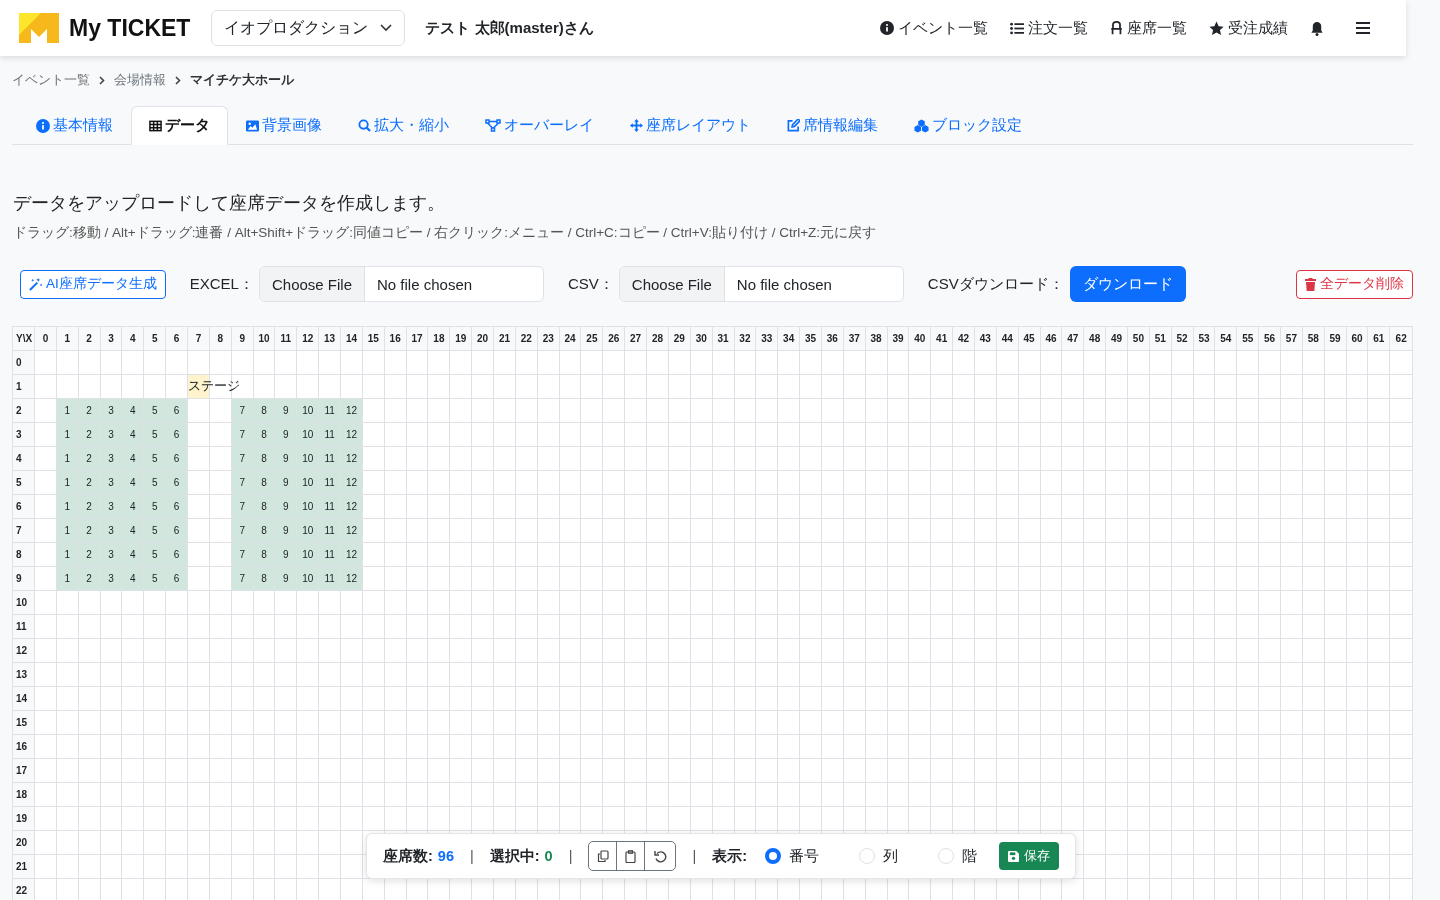 The width and height of the screenshot is (1440, 900). What do you see at coordinates (635, 338) in the screenshot?
I see `column-header: 27` at bounding box center [635, 338].